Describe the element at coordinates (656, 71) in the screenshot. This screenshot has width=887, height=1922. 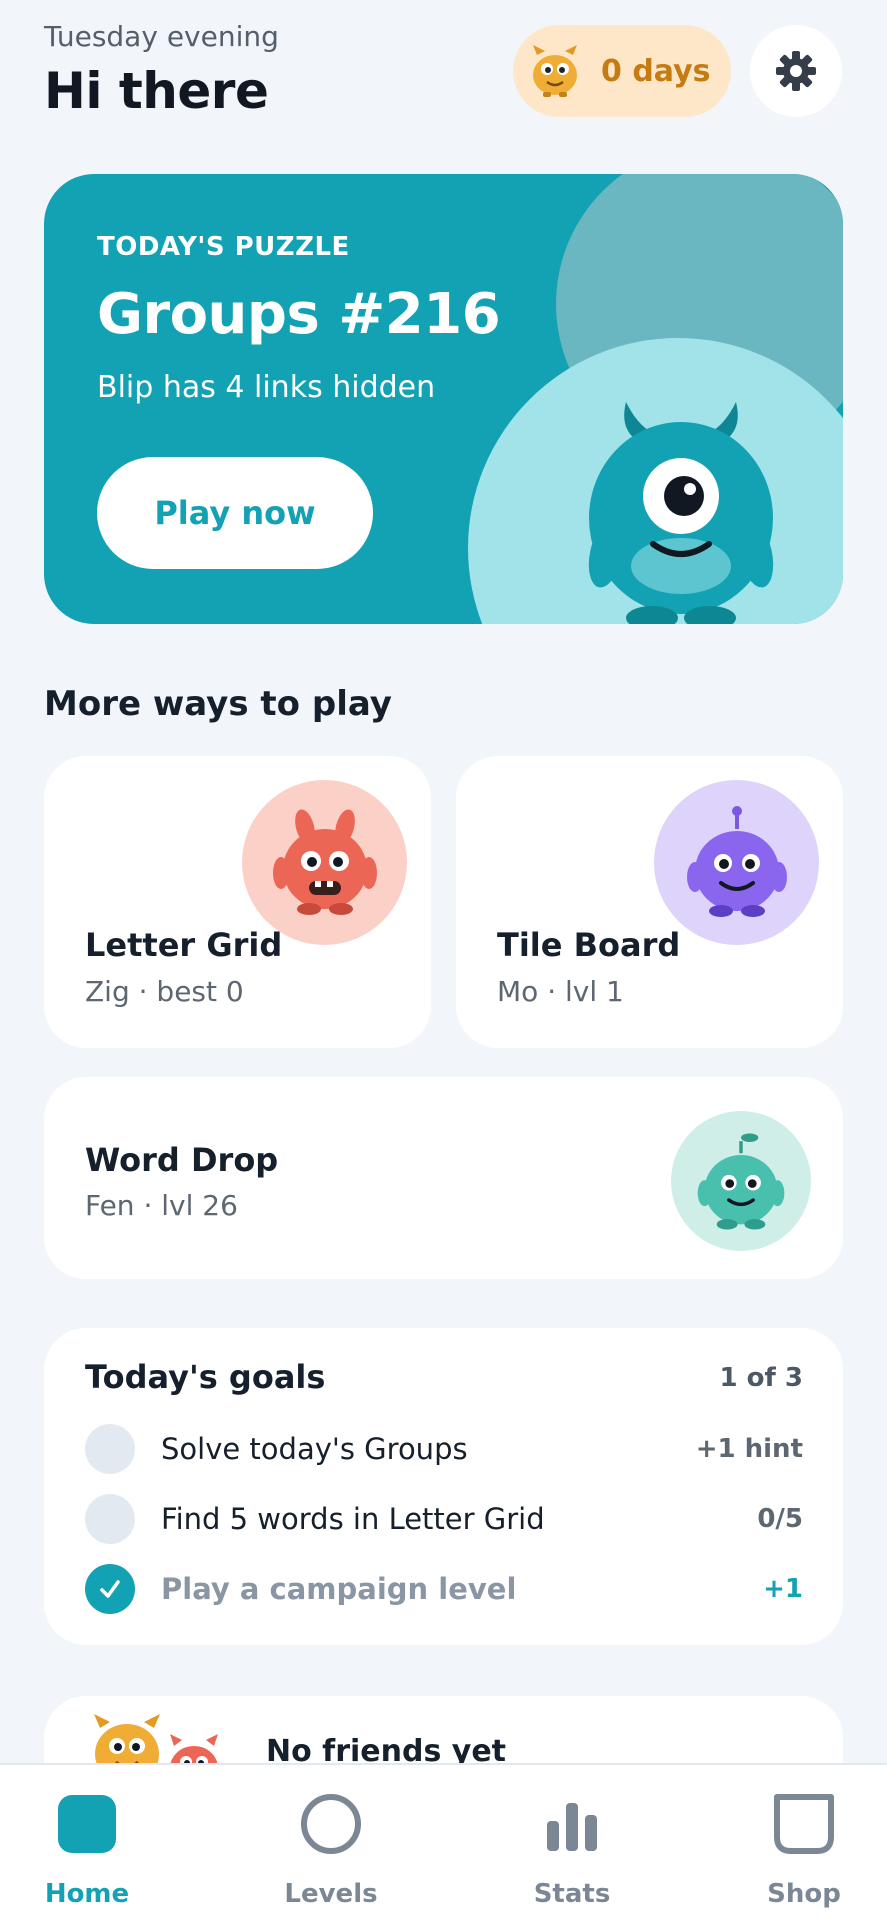
I see `streak-label: 0 days` at that location.